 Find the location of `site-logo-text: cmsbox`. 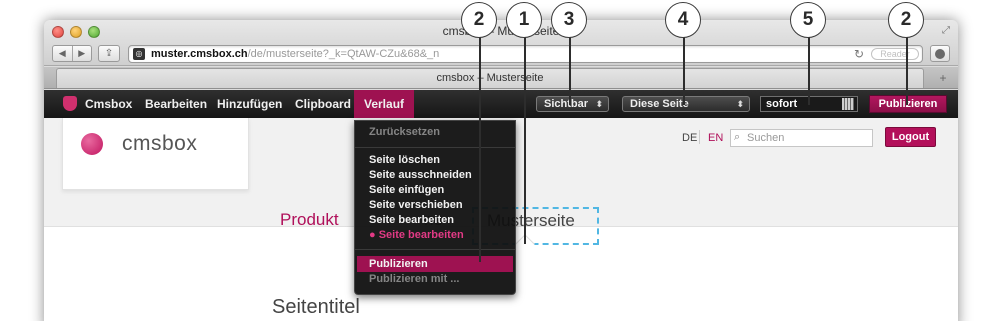

site-logo-text: cmsbox is located at coordinates (160, 143).